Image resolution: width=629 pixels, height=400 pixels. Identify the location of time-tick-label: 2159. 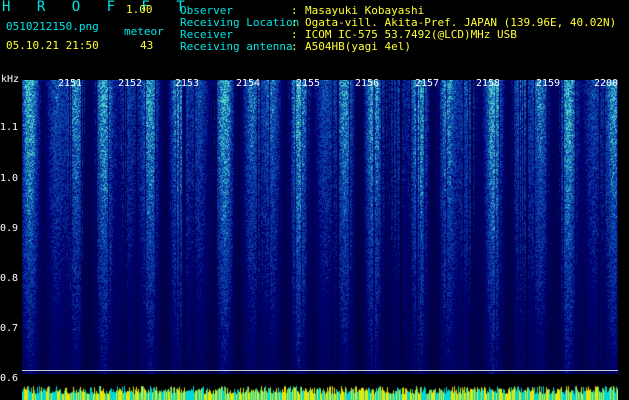
(548, 83).